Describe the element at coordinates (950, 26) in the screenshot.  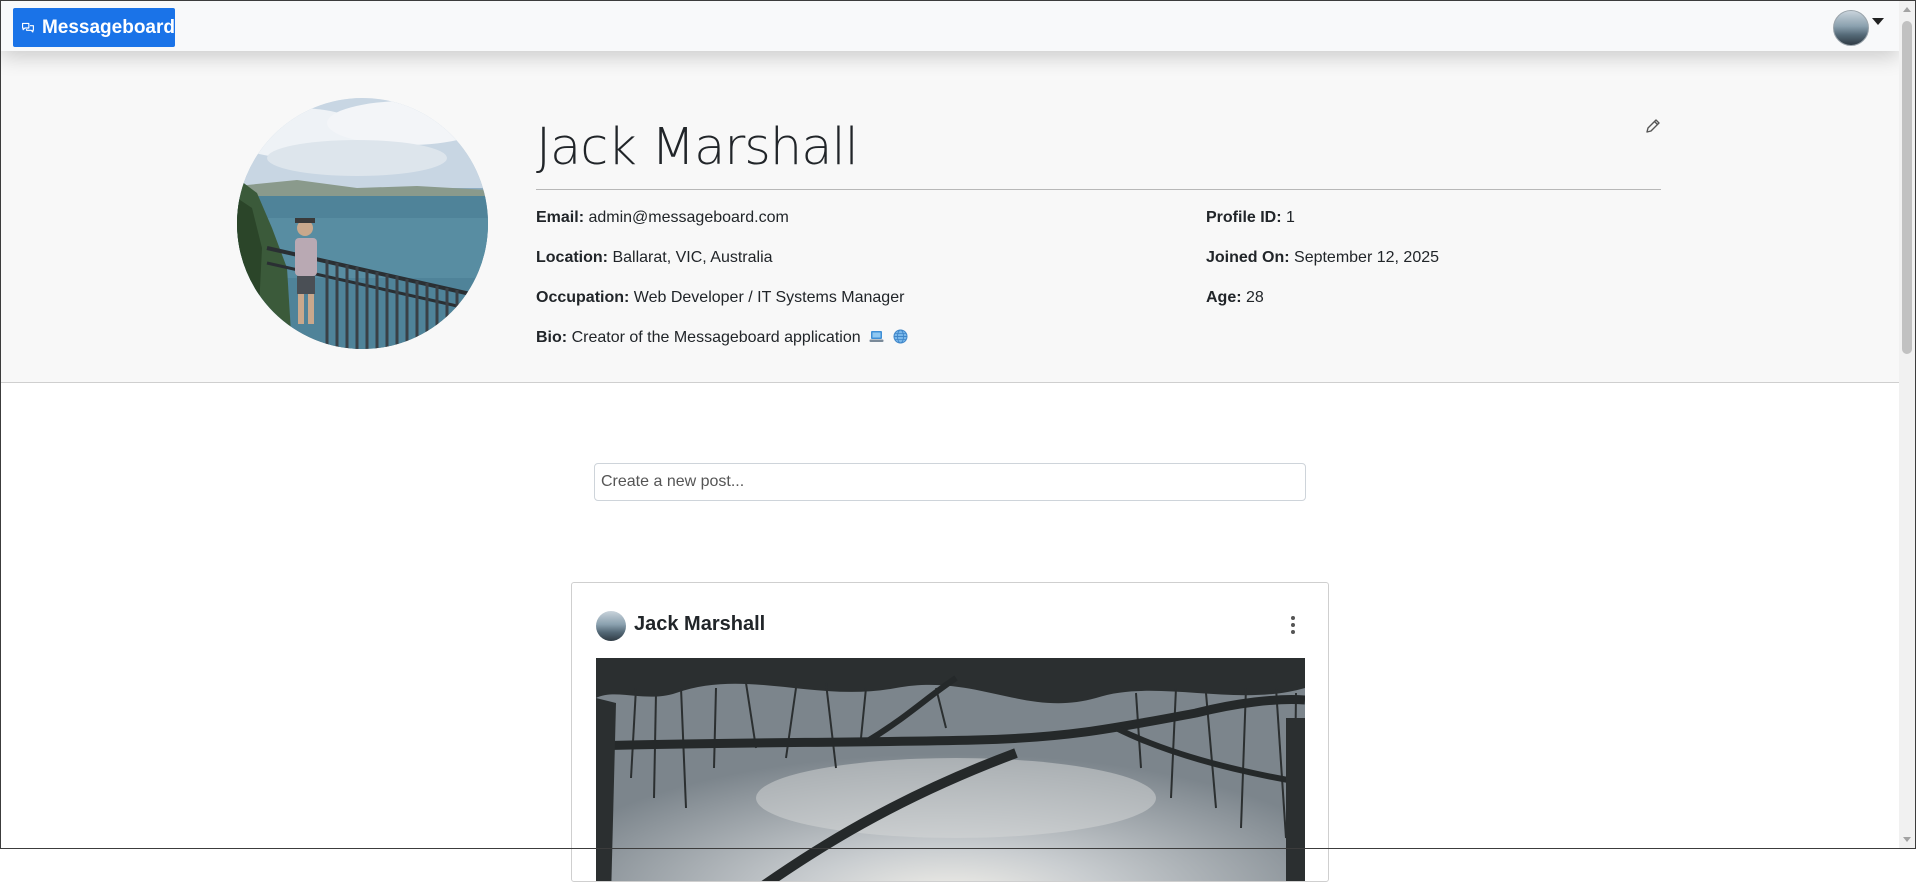
I see `top-navbar: Messageboard` at that location.